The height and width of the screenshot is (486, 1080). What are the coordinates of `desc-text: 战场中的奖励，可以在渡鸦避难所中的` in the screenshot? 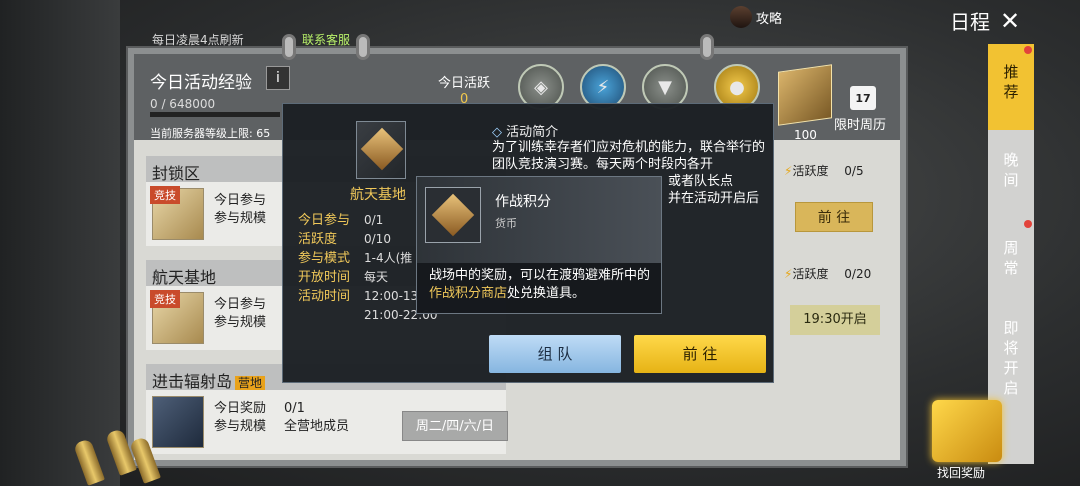 It's located at (540, 275).